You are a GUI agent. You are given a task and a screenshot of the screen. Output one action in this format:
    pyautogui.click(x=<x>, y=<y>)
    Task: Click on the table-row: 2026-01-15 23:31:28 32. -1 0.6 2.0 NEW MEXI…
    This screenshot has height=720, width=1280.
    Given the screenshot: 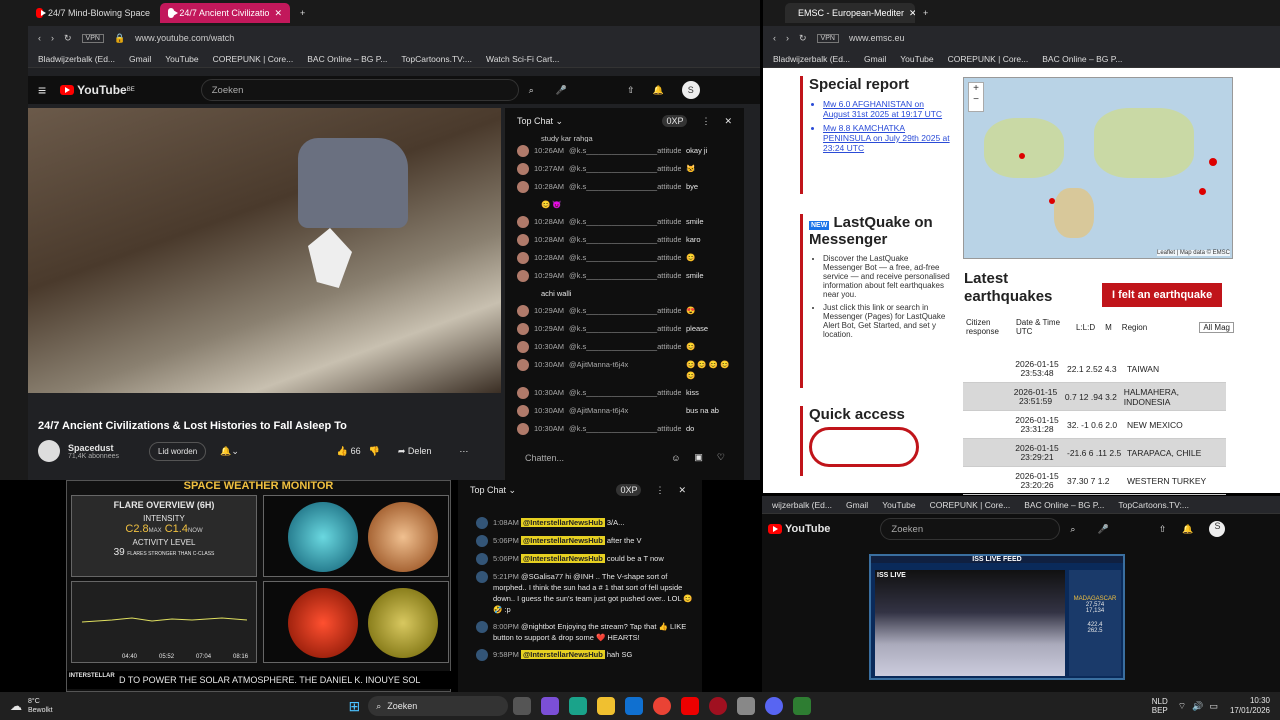 What is the action you would take?
    pyautogui.click(x=1094, y=425)
    